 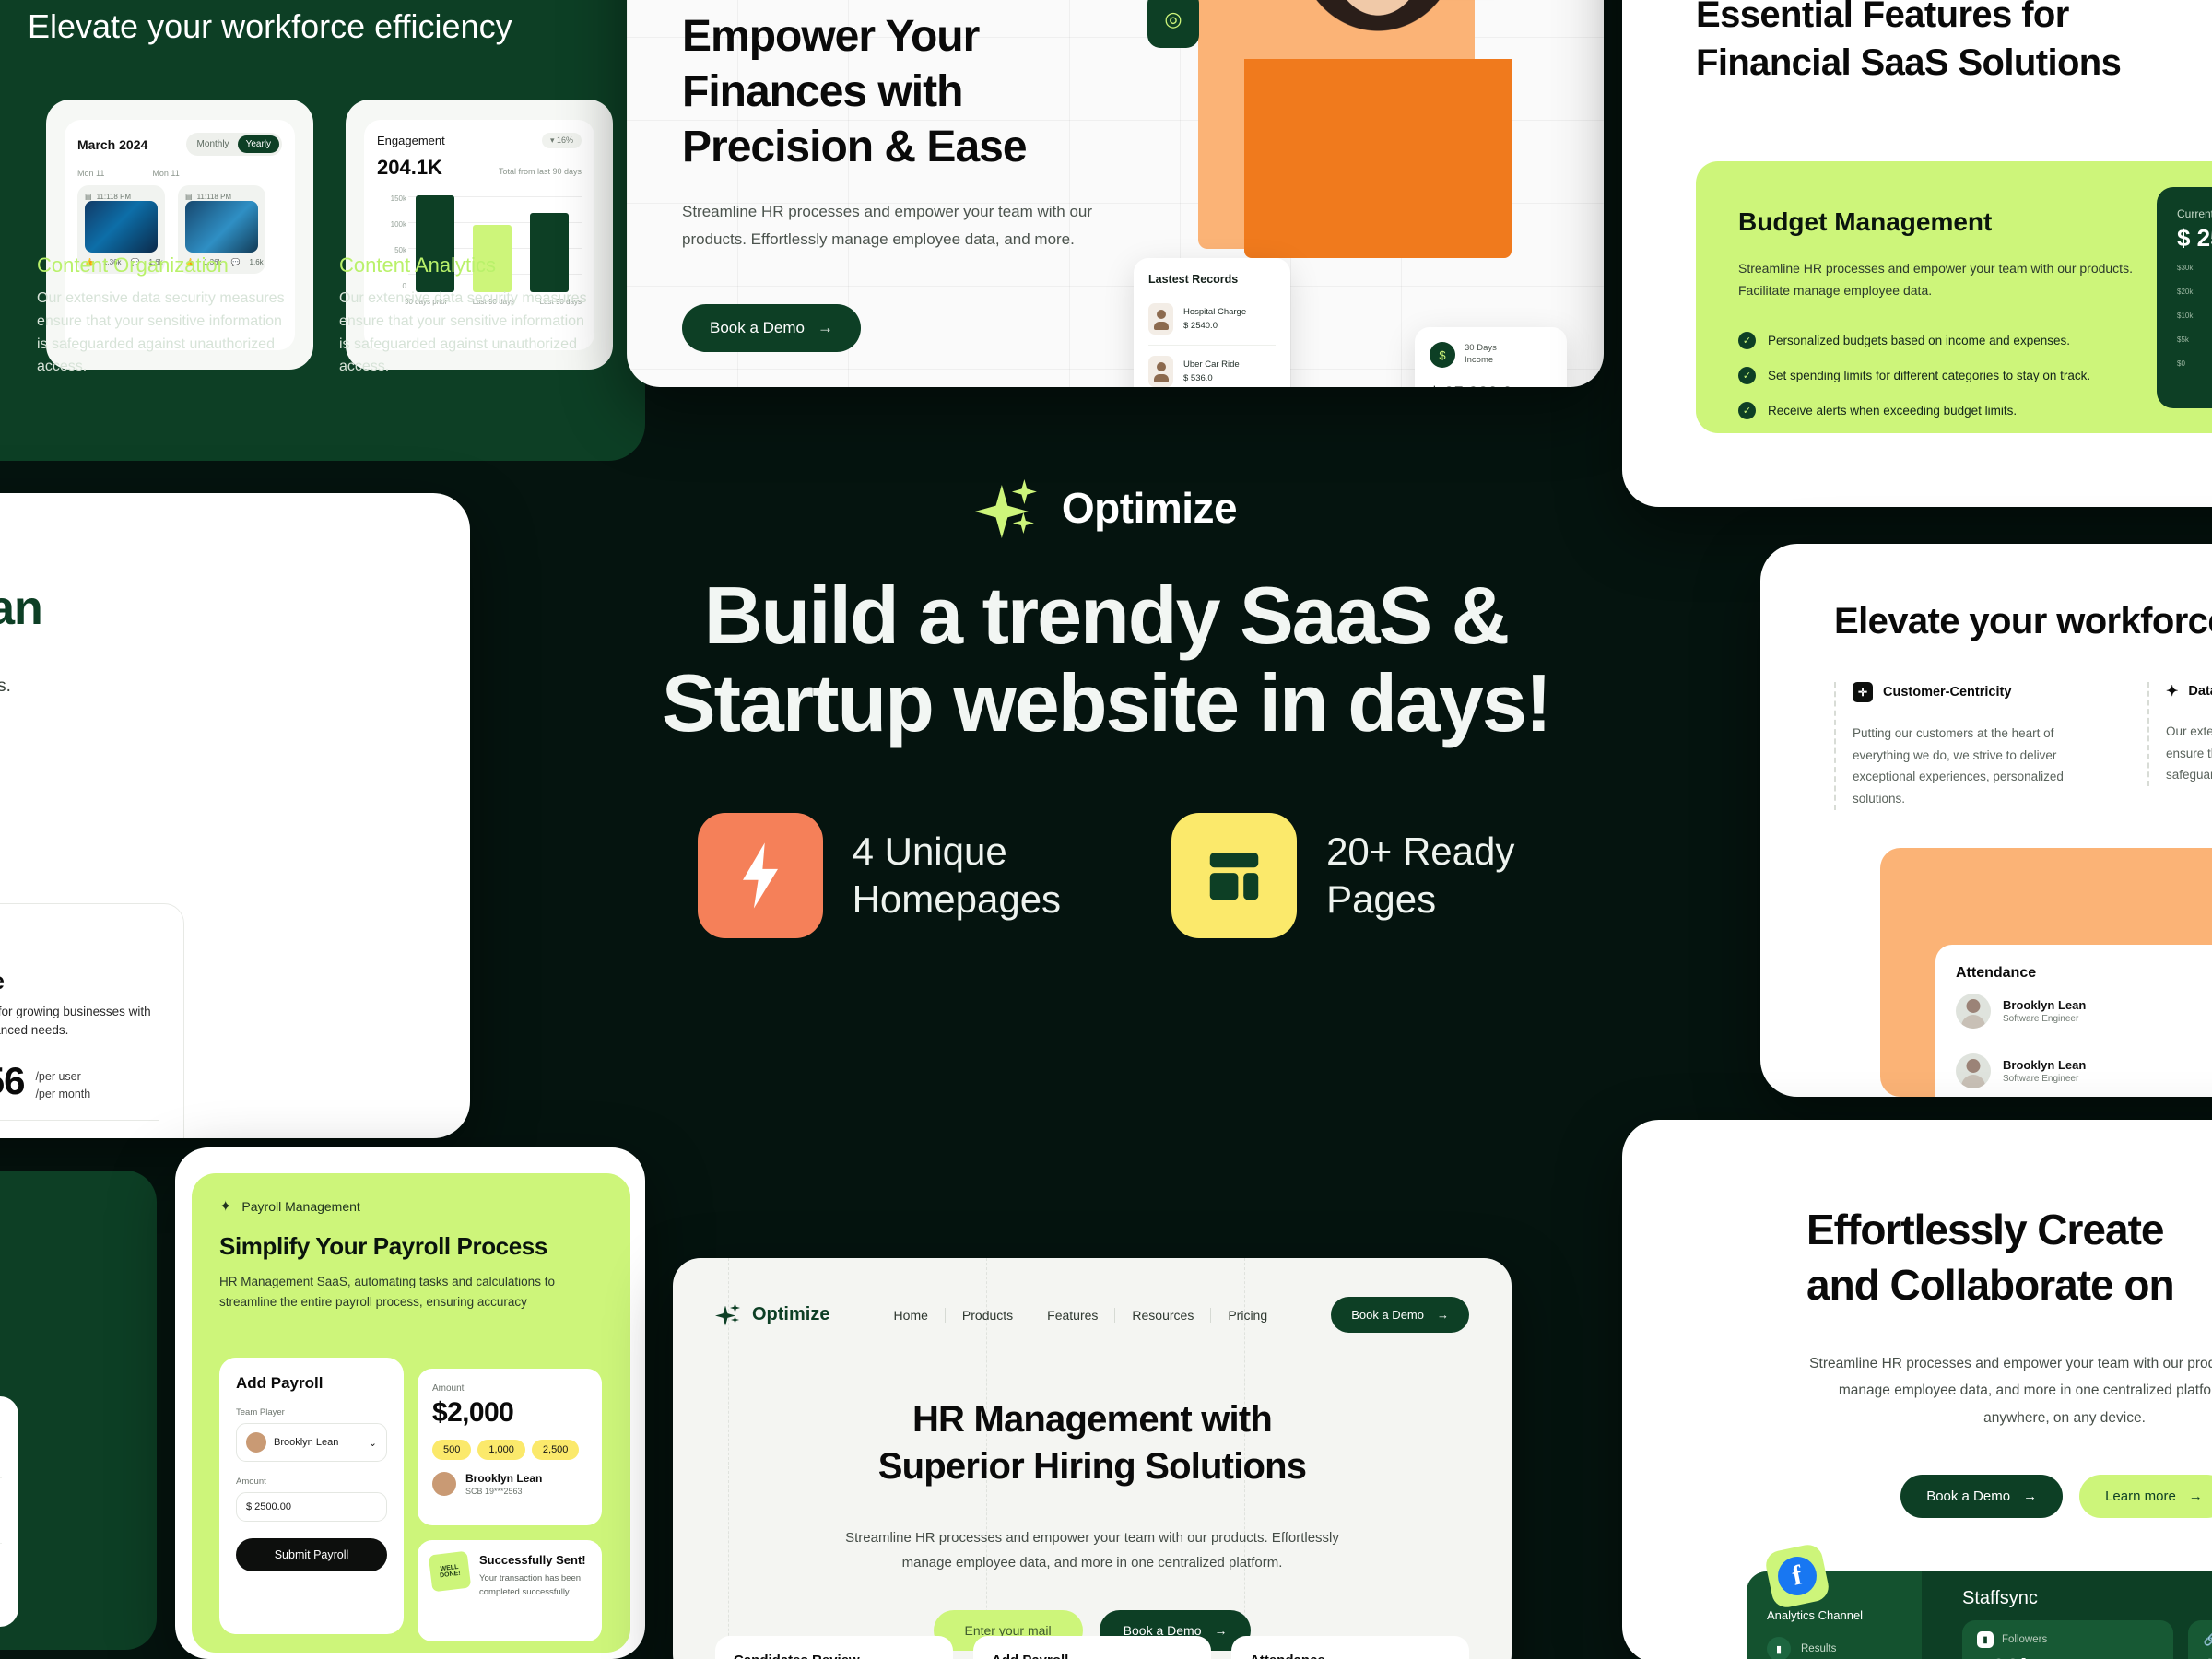 What do you see at coordinates (452, 1450) in the screenshot?
I see `chip-500: 500` at bounding box center [452, 1450].